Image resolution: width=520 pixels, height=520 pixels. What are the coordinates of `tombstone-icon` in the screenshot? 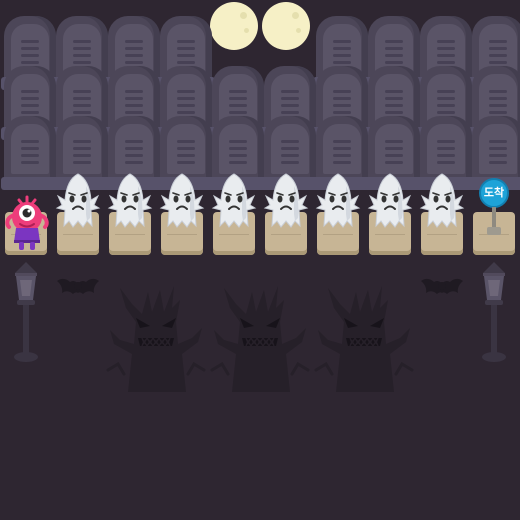 It's located at (30, 153).